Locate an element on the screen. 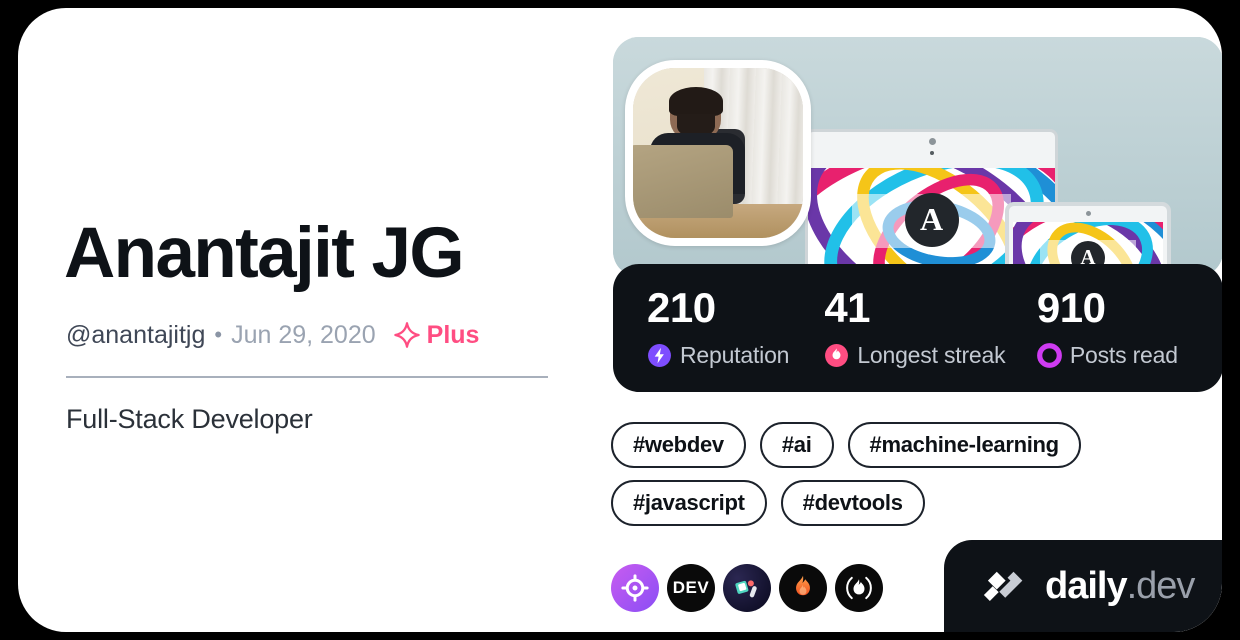 Image resolution: width=1240 pixels, height=640 pixels. stat-longest-streak: 41 Longest streak is located at coordinates (930, 328).